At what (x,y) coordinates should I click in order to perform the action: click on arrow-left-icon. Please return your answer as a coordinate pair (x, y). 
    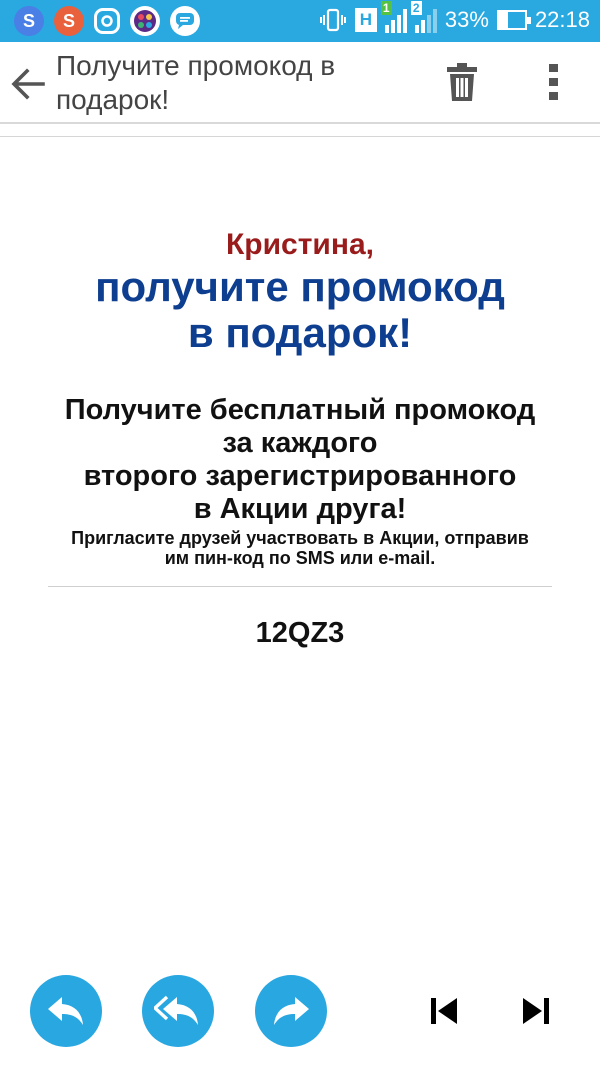
    Looking at the image, I should click on (28, 84).